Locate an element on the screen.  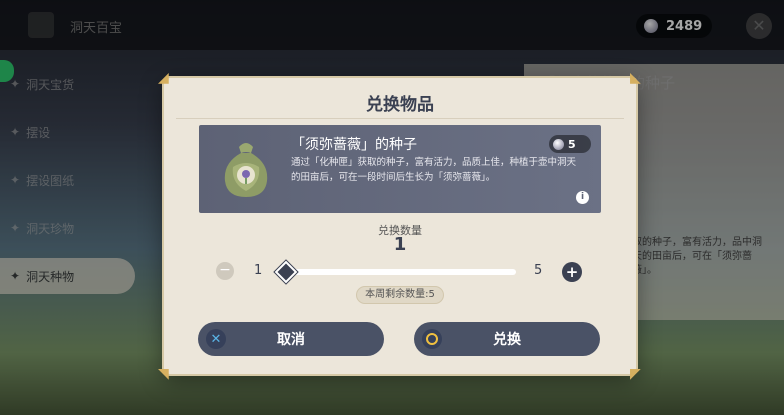
decrease-button: − is located at coordinates (225, 271).